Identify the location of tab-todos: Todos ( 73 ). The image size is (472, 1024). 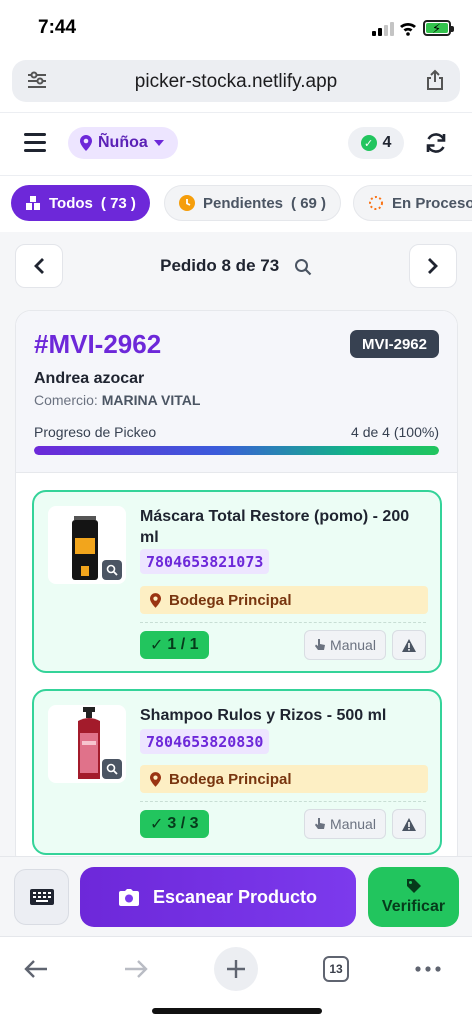
(80, 203).